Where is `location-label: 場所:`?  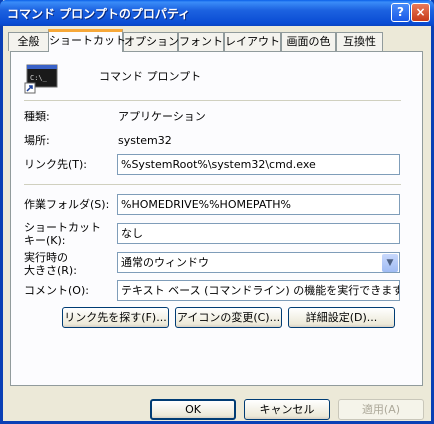
location-label: 場所: is located at coordinates (37, 140).